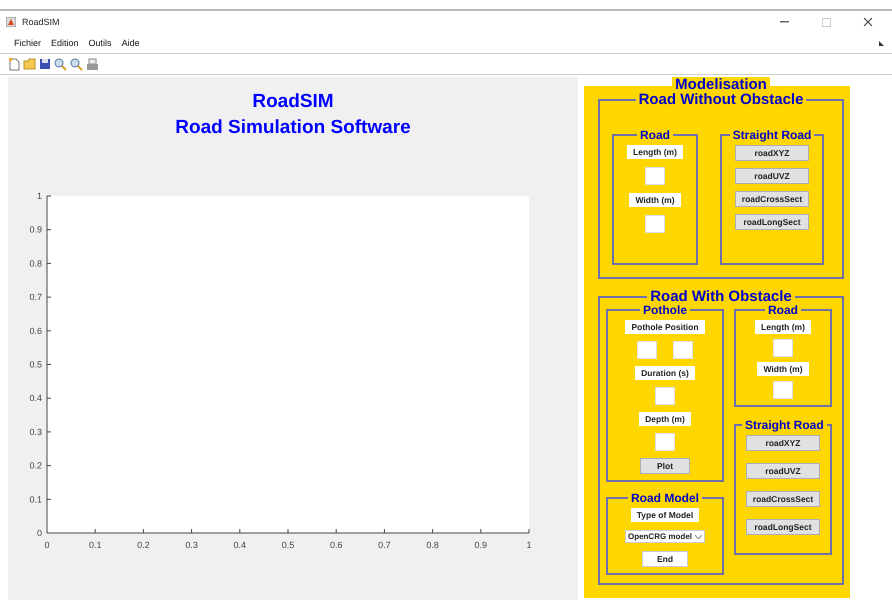  I want to click on menu-item: Fichier, so click(28, 43).